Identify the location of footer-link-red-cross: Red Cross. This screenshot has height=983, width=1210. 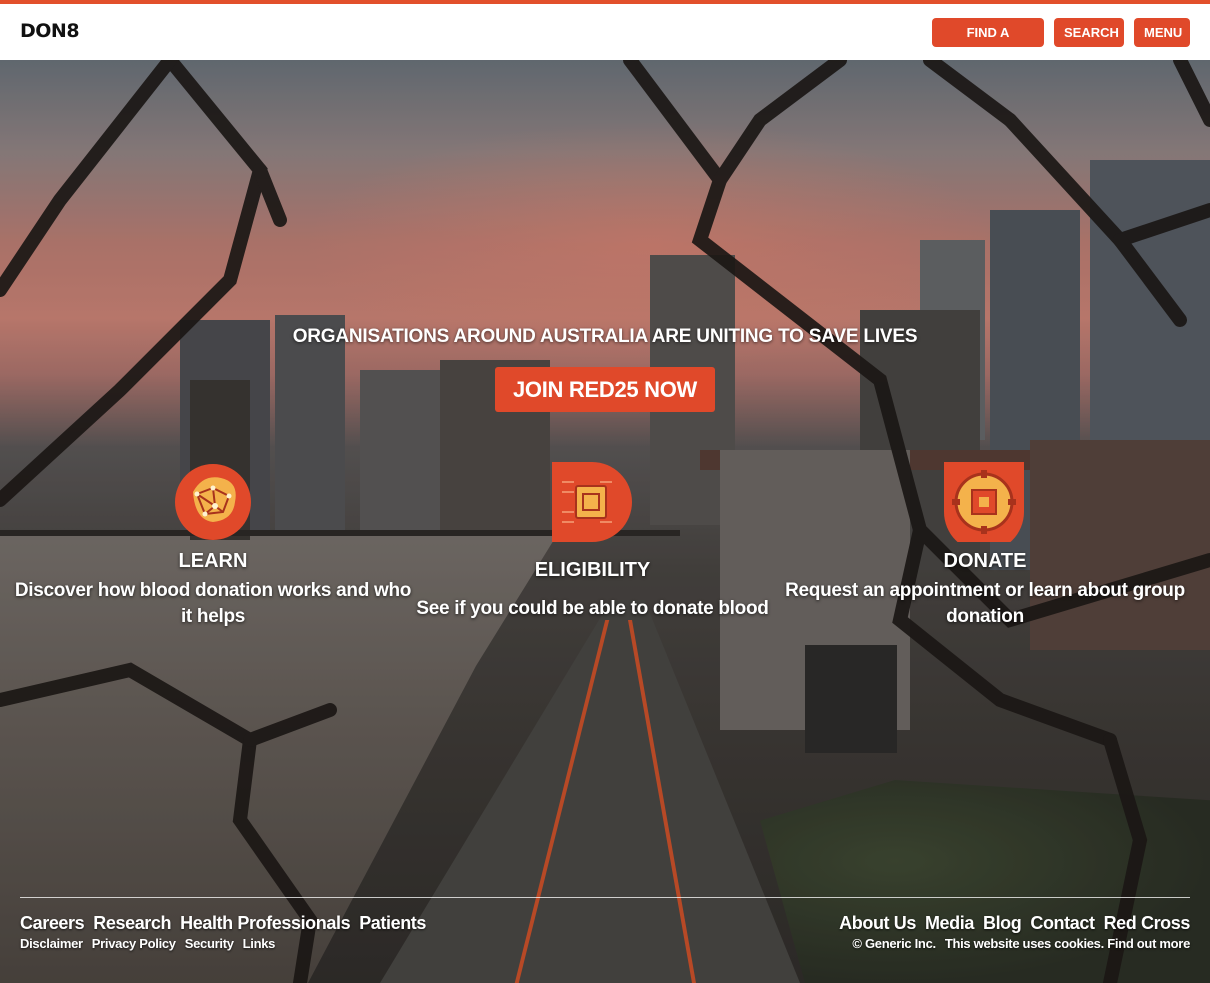
(1147, 923).